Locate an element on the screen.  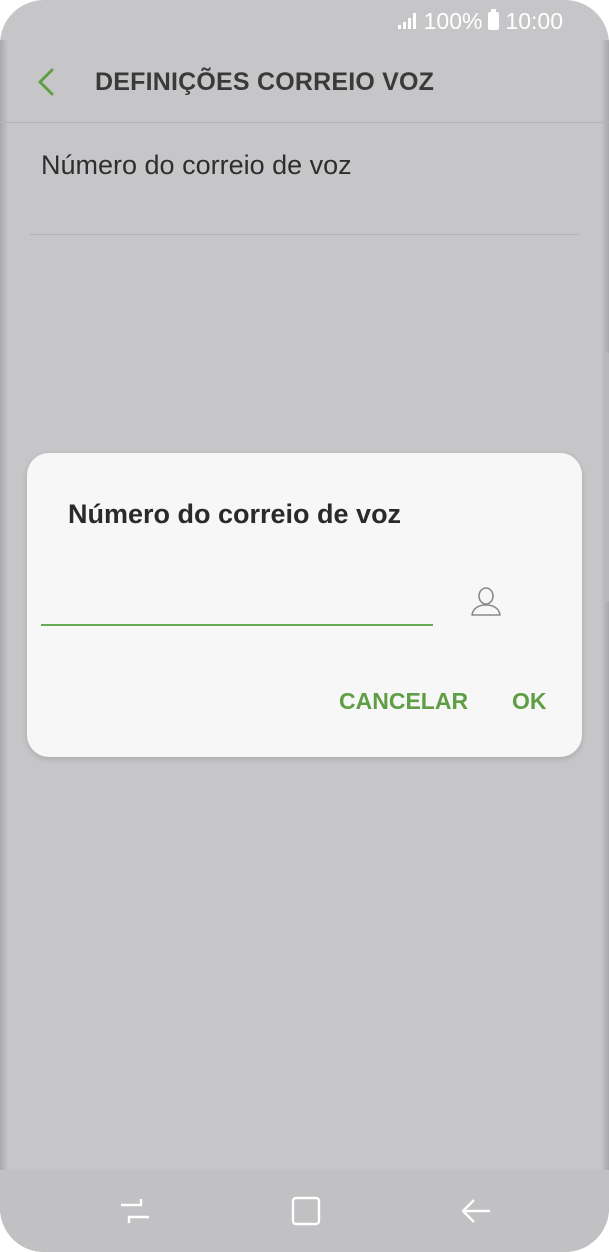
back-arrow-icon is located at coordinates (475, 1211).